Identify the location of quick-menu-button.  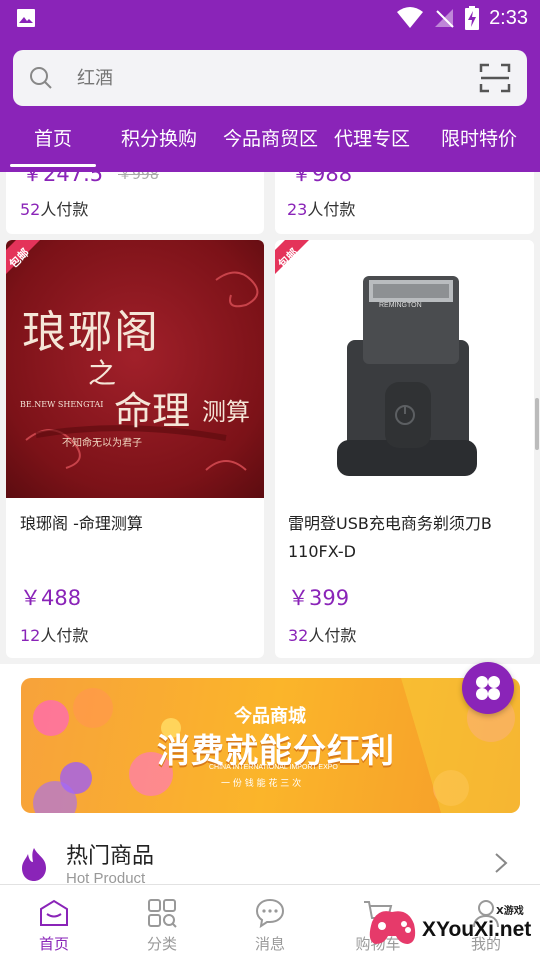
(488, 688).